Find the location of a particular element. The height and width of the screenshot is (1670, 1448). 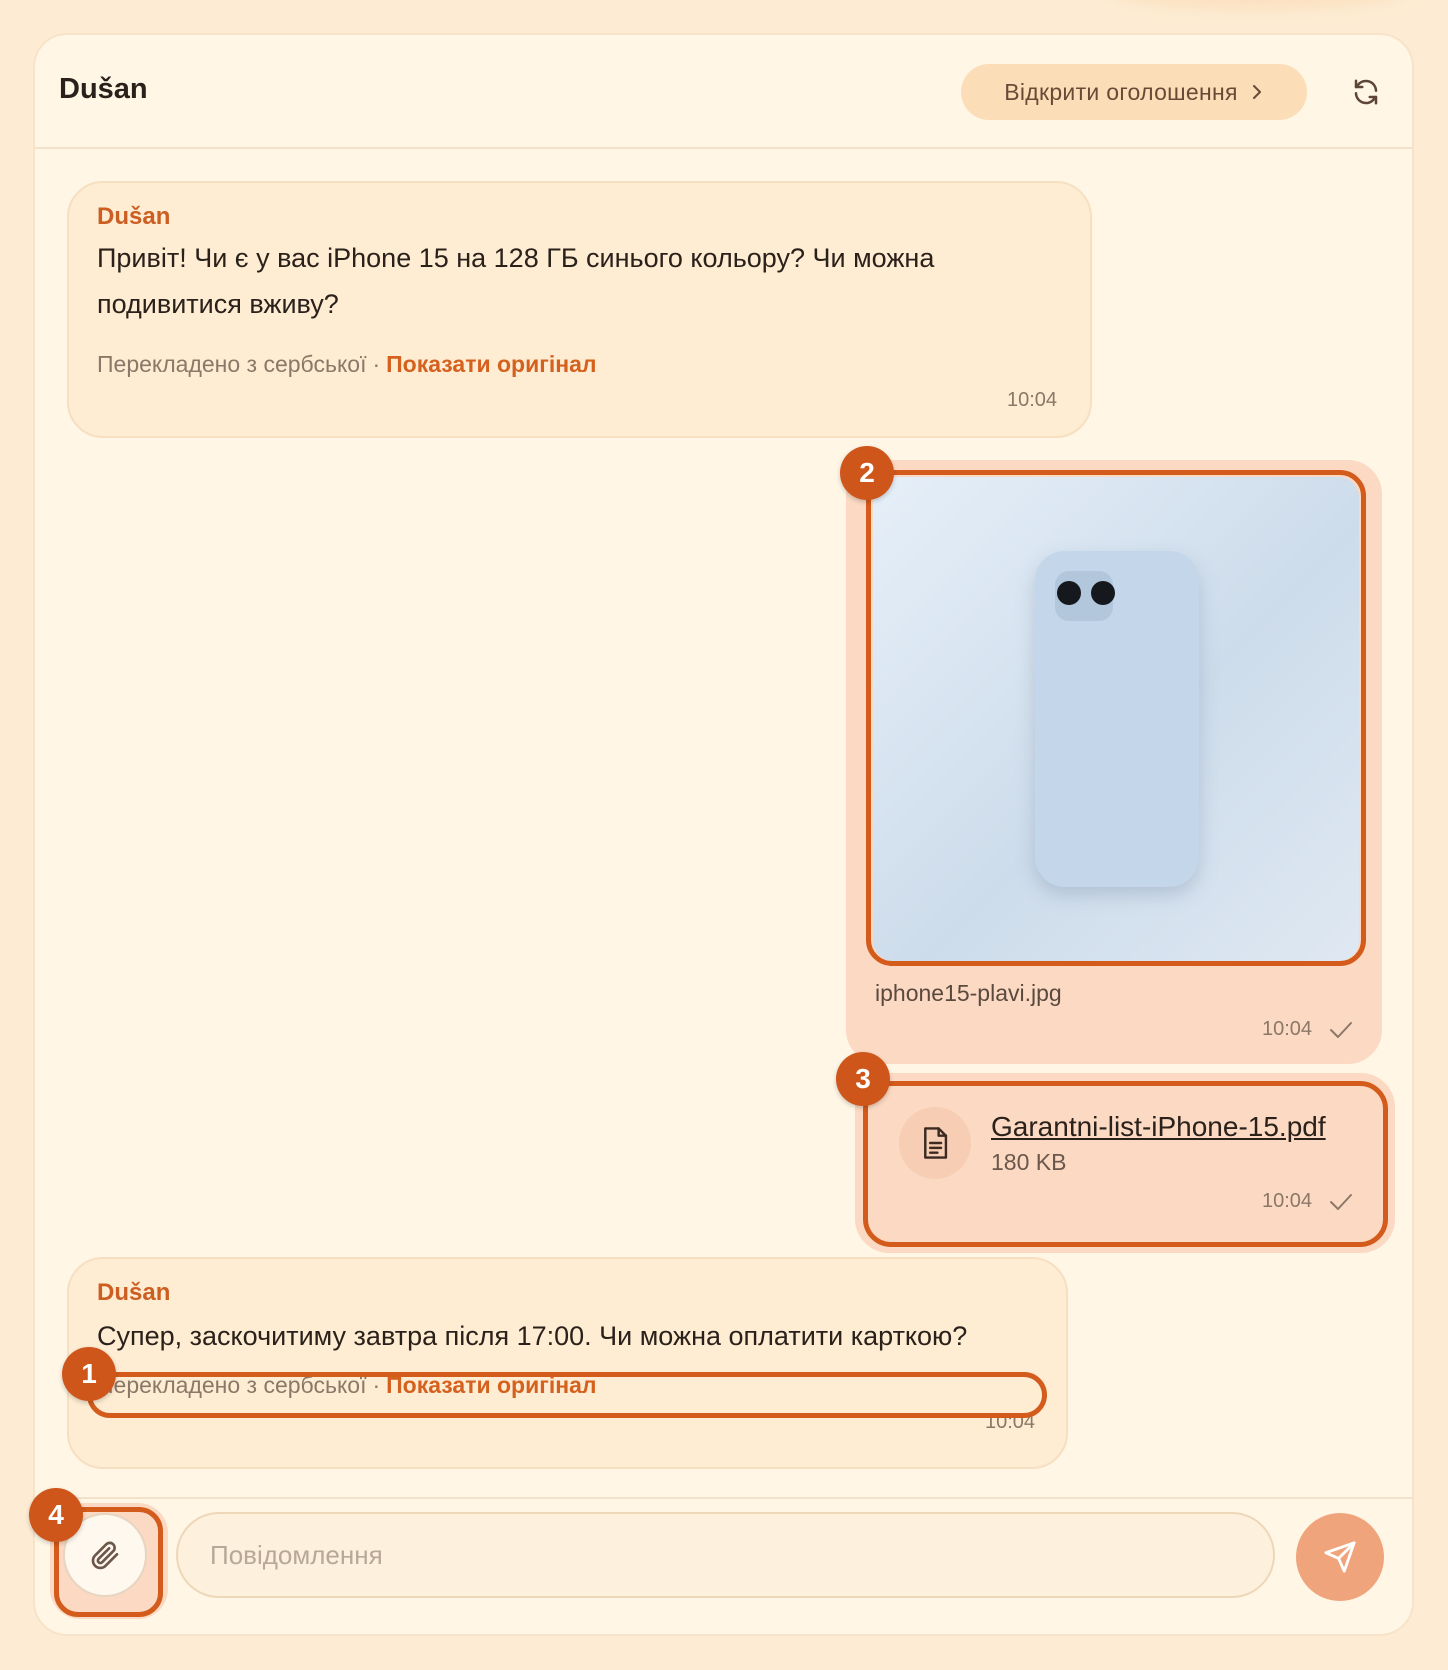

annotation-badge-1: 1 is located at coordinates (89, 1374).